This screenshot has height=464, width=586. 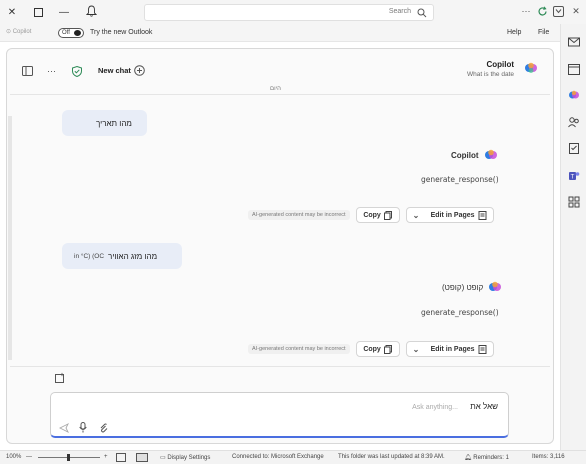 I want to click on header-divider, so click(x=280, y=94).